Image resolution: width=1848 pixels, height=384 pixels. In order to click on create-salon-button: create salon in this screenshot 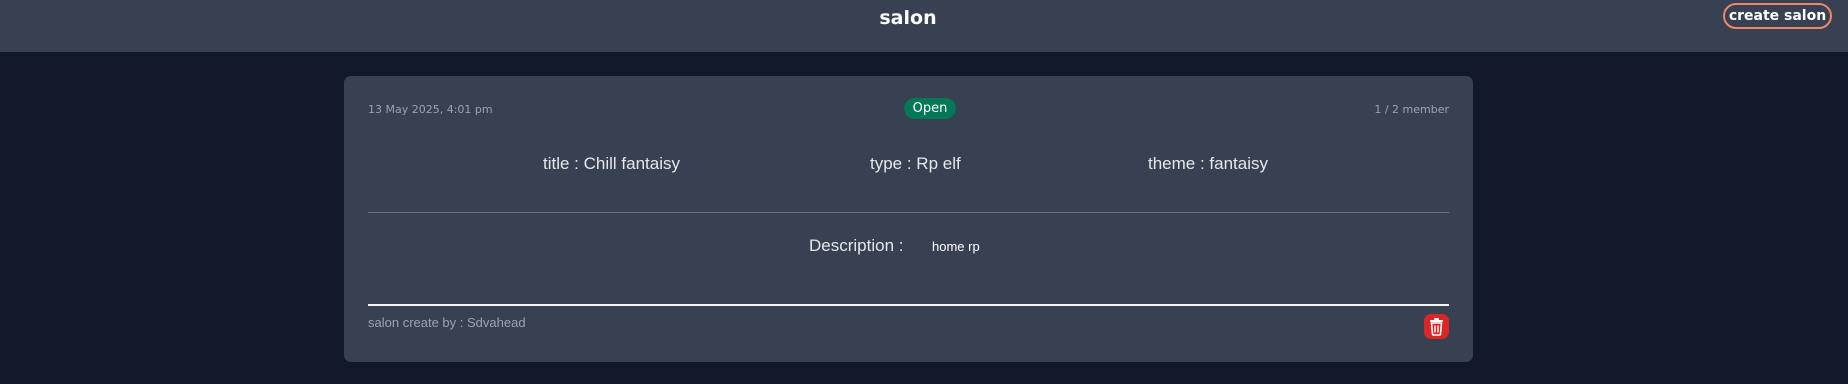, I will do `click(1777, 16)`.